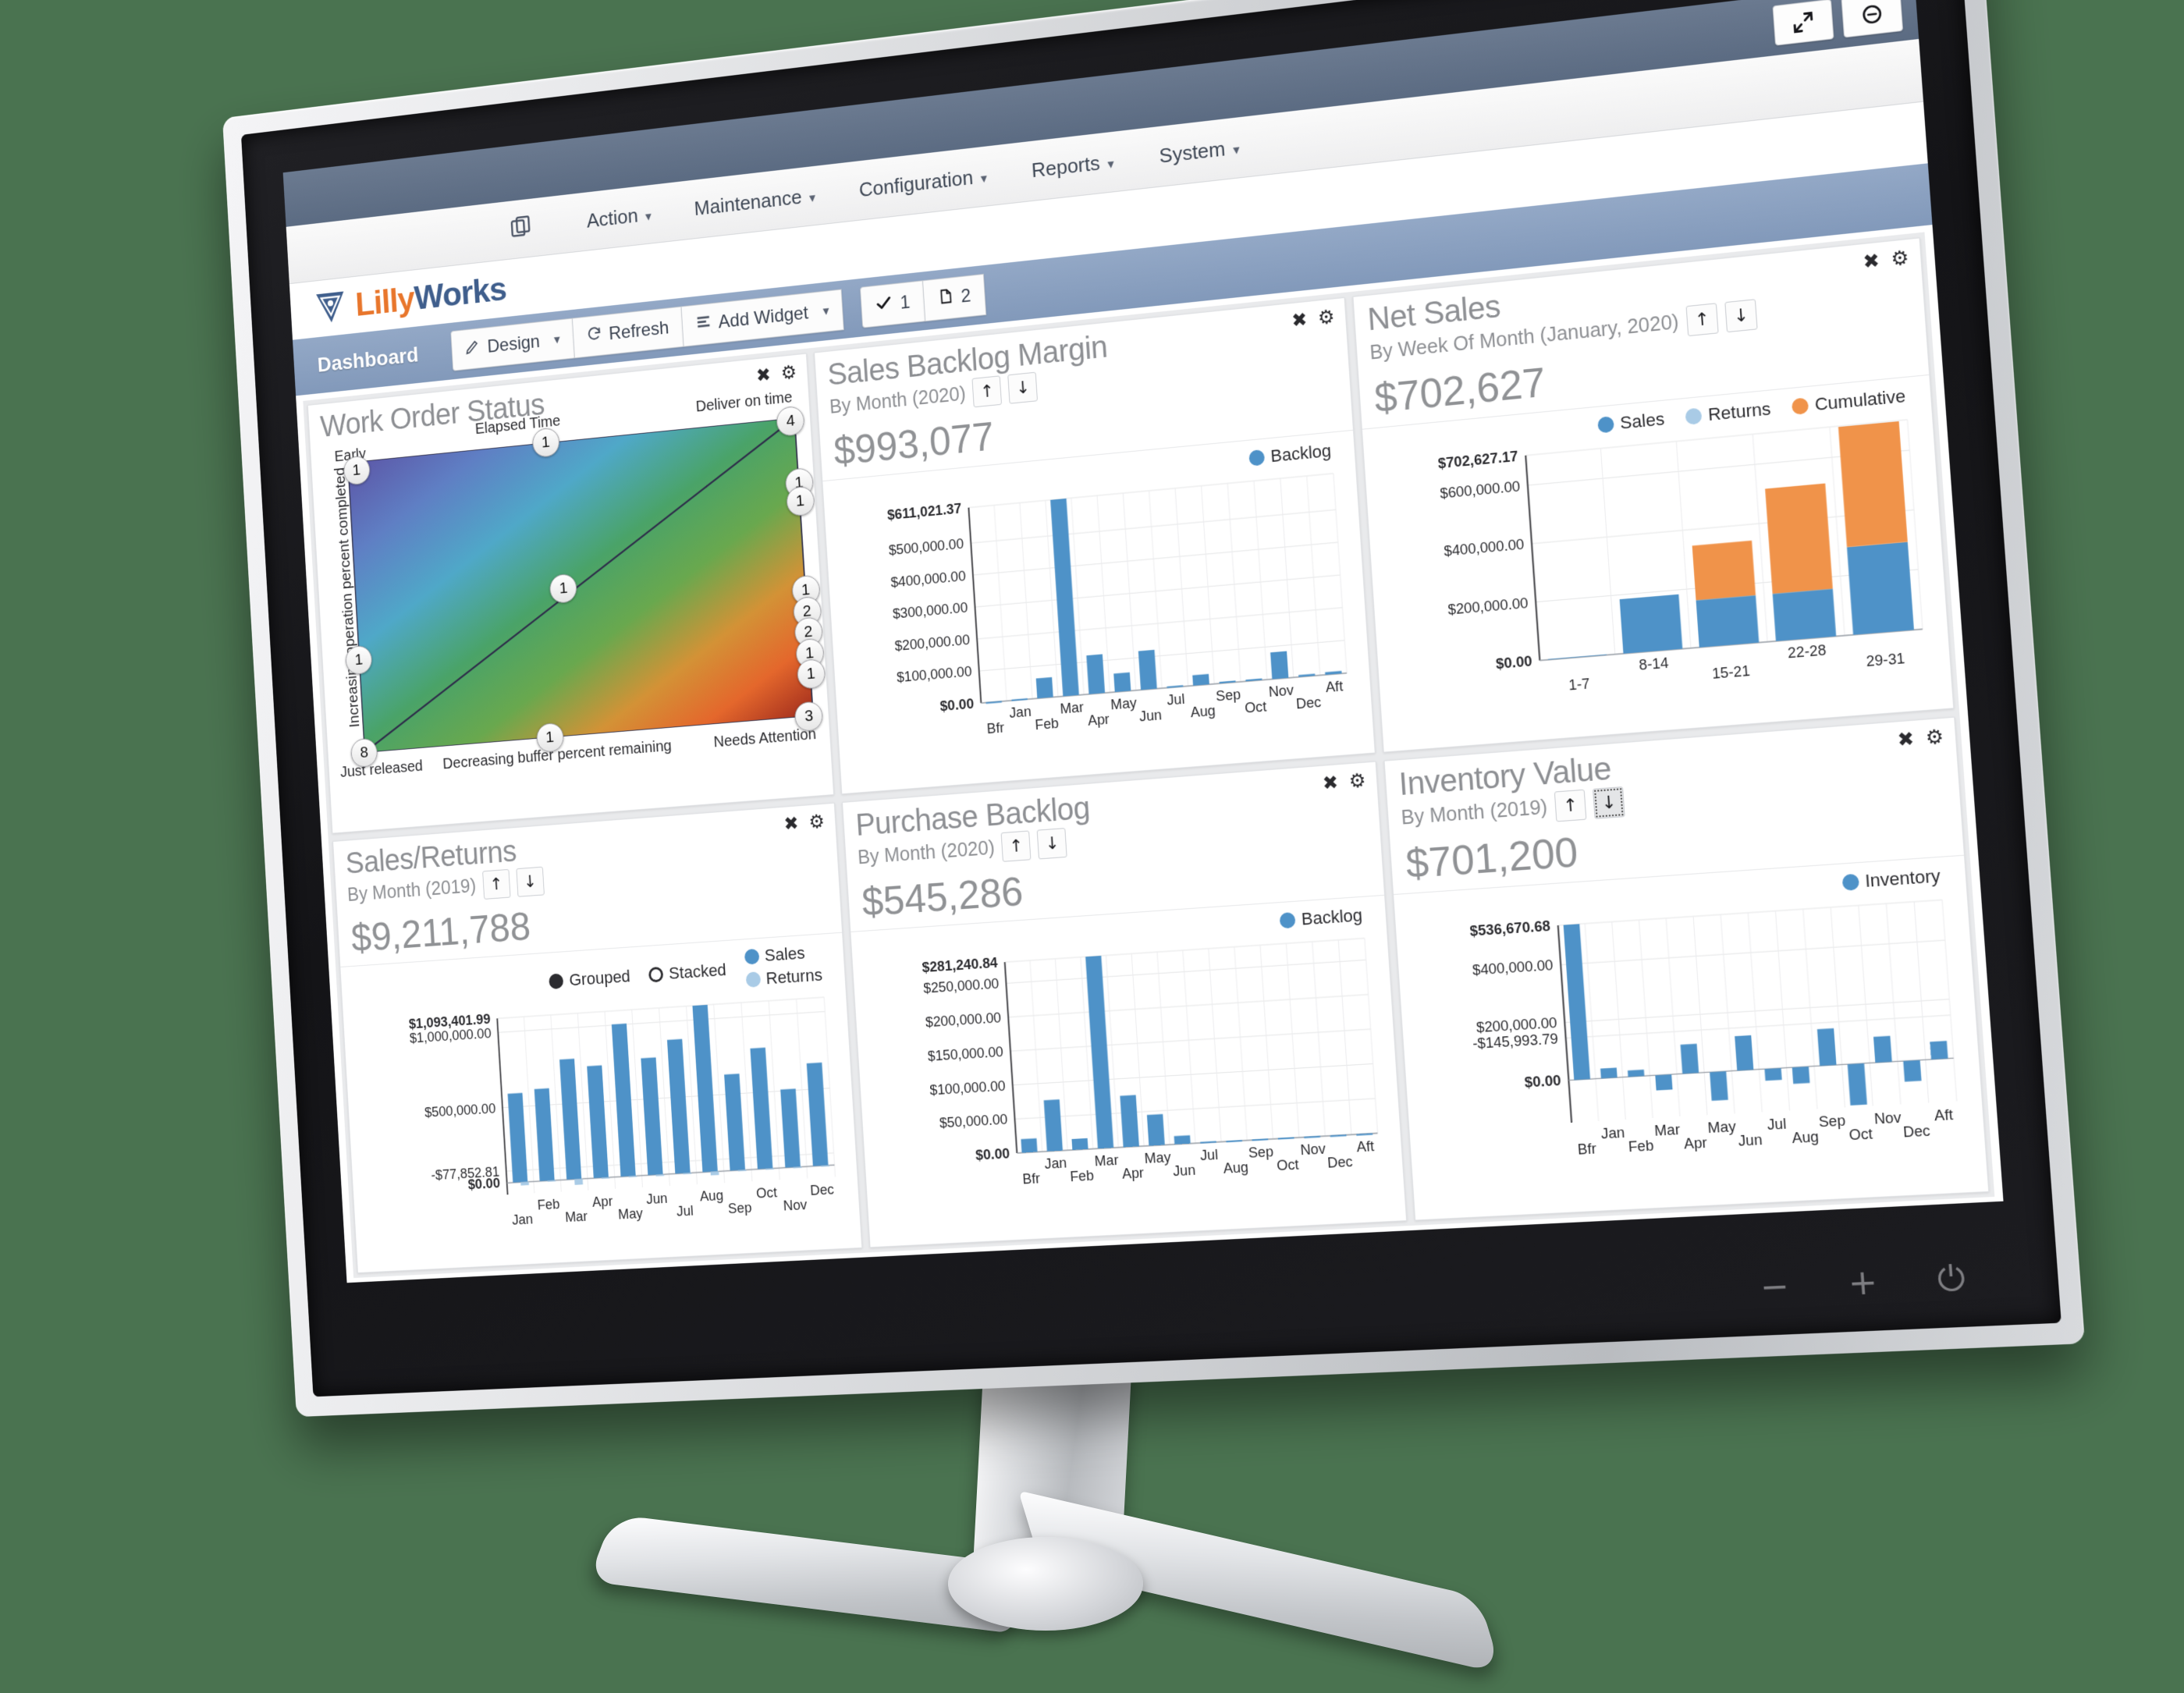 This screenshot has height=1693, width=2184. I want to click on menu-item-configuration: Configuration▾, so click(923, 183).